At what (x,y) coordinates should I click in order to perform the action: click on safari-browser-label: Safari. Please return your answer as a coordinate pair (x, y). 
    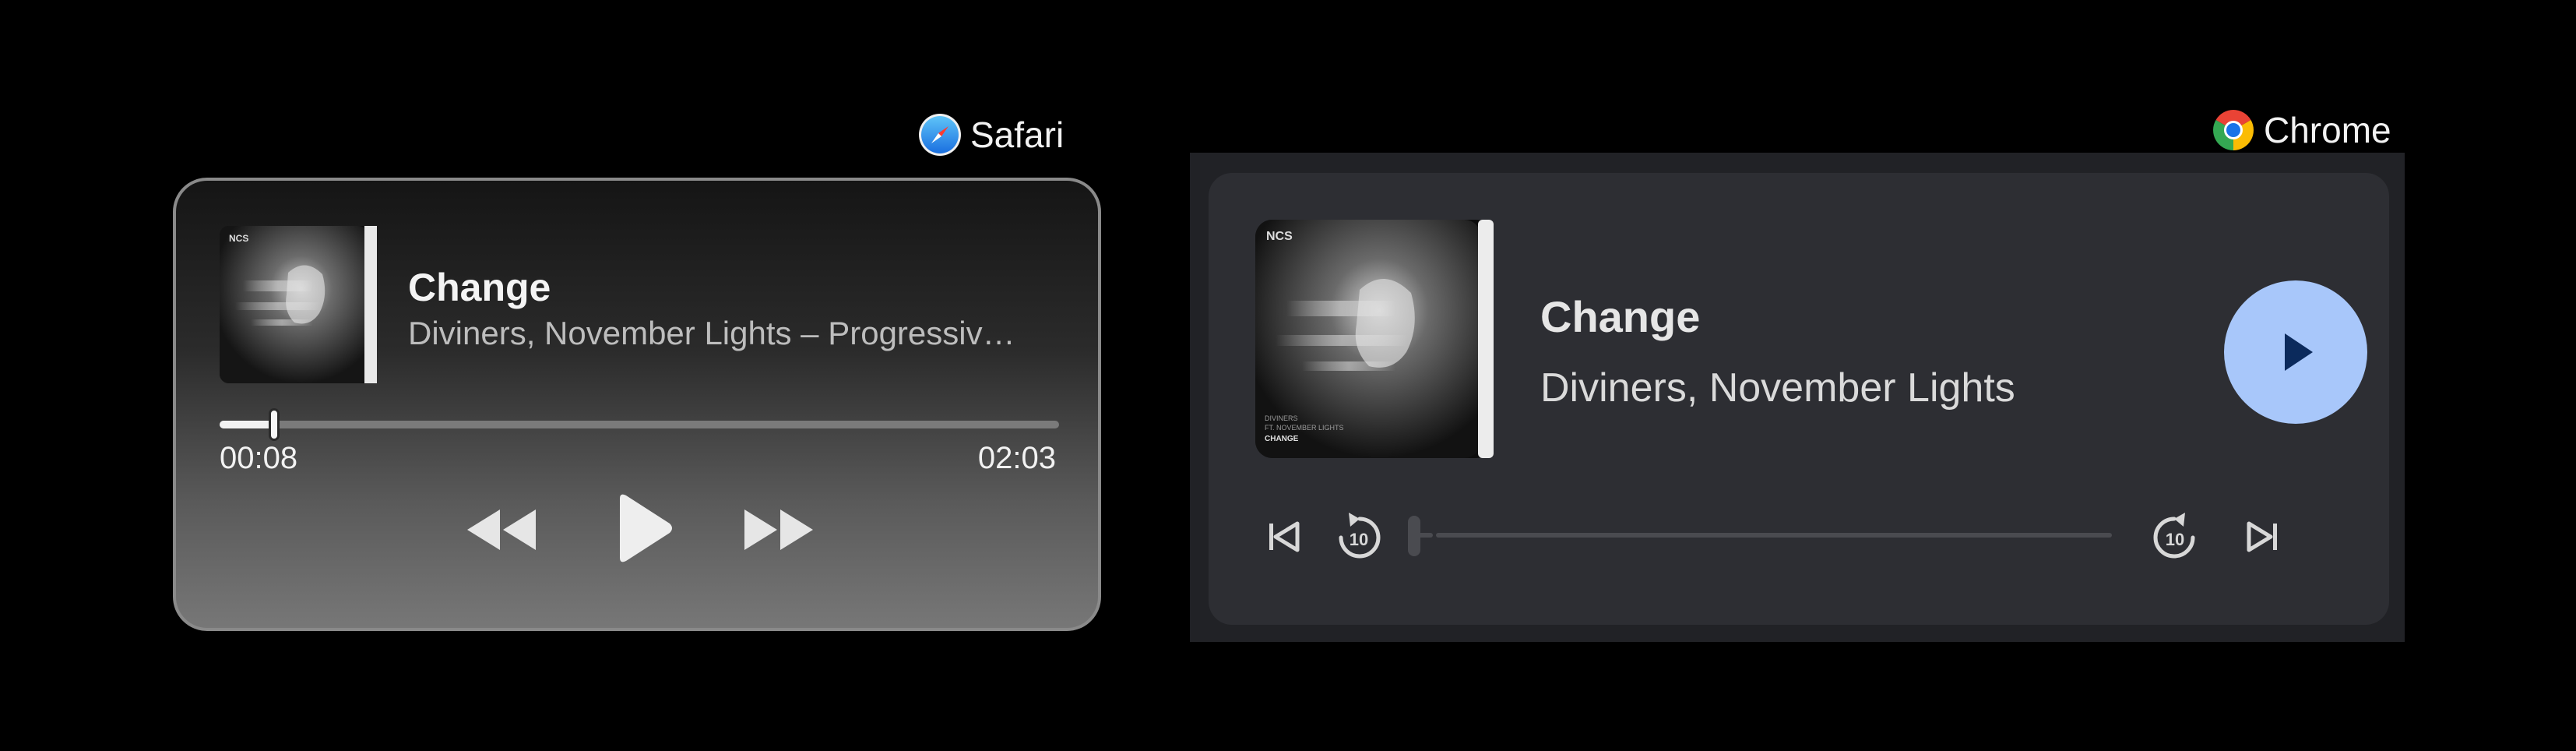
    Looking at the image, I should click on (990, 134).